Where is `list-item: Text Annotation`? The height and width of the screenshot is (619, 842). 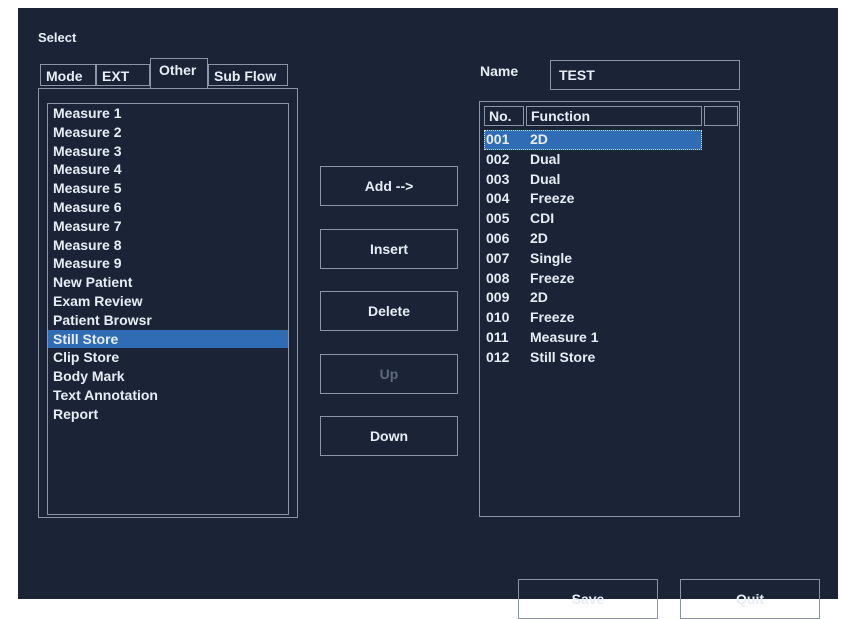 list-item: Text Annotation is located at coordinates (168, 395).